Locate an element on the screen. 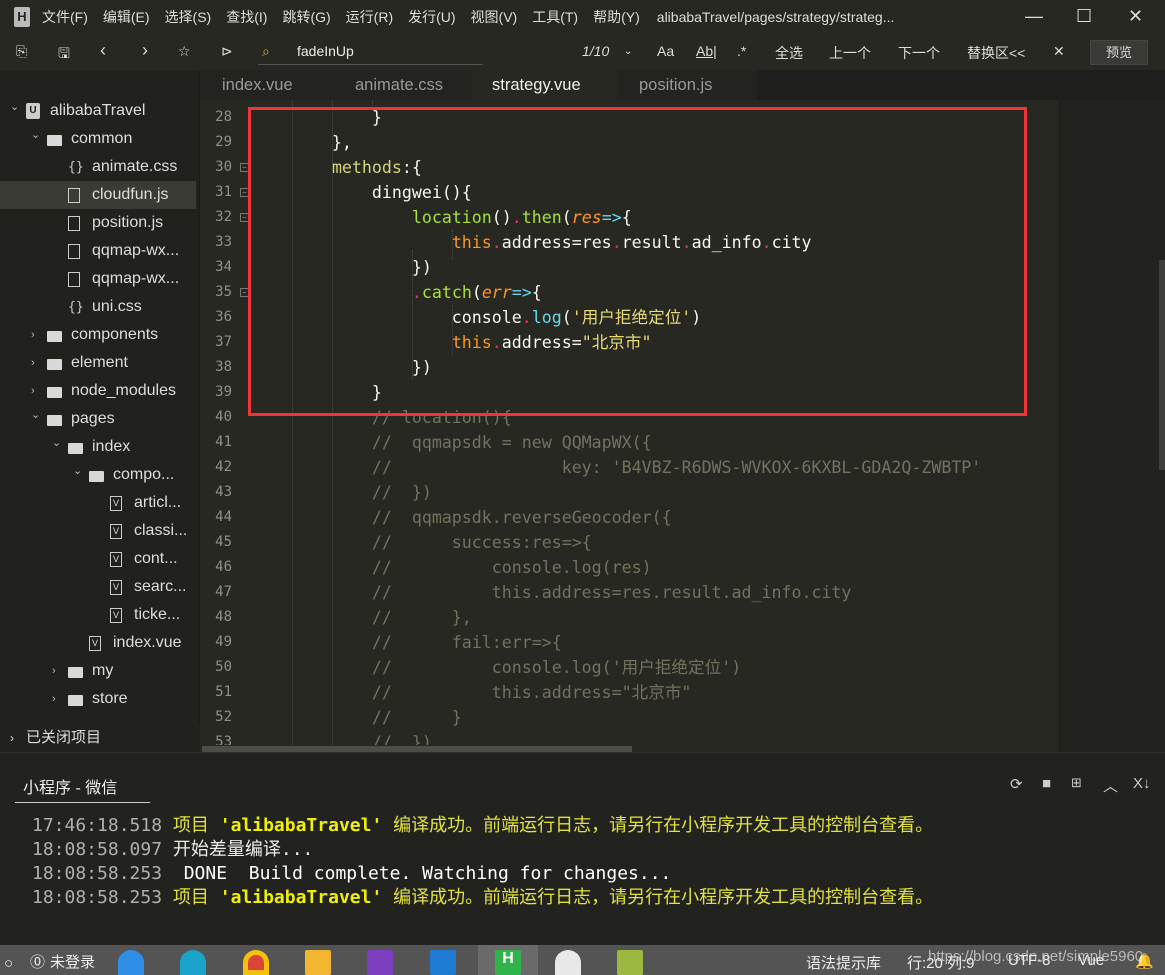  file-icon is located at coordinates (74, 195).